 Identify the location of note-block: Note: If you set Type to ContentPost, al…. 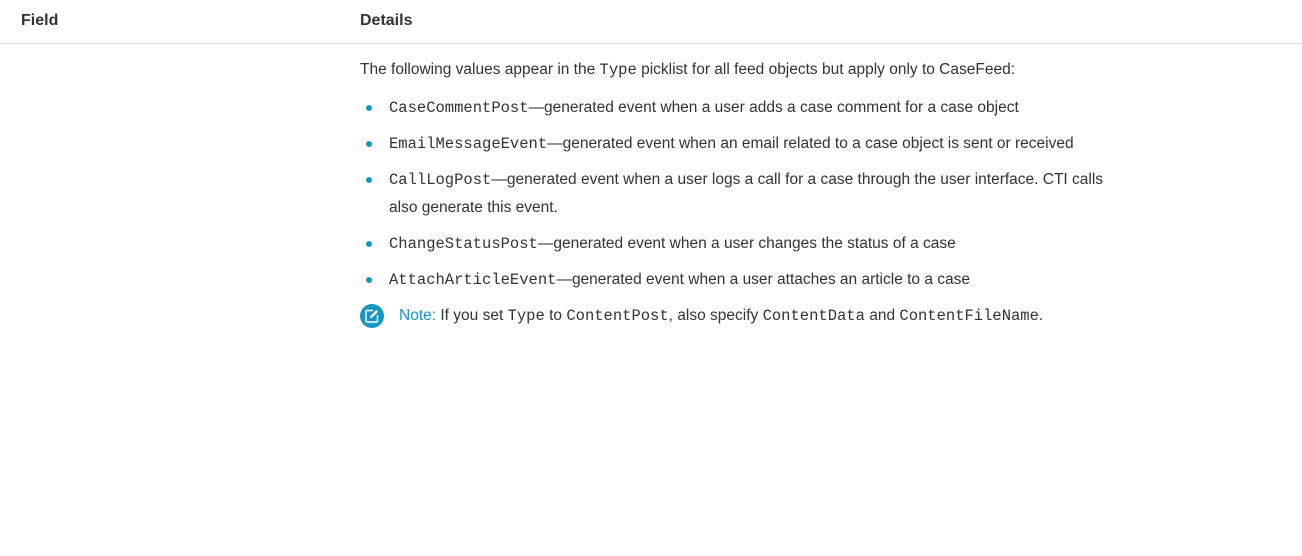
(745, 316).